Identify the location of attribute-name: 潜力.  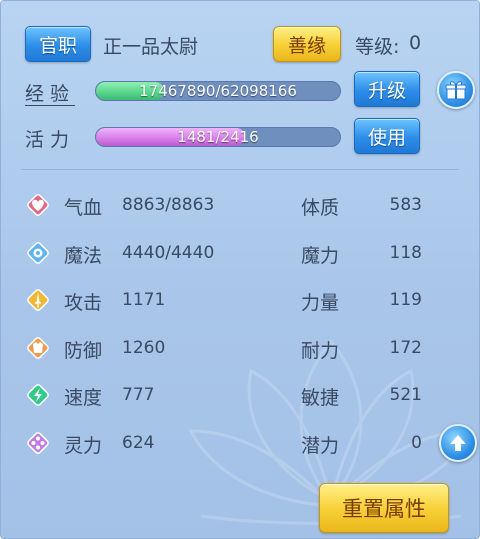
(320, 445).